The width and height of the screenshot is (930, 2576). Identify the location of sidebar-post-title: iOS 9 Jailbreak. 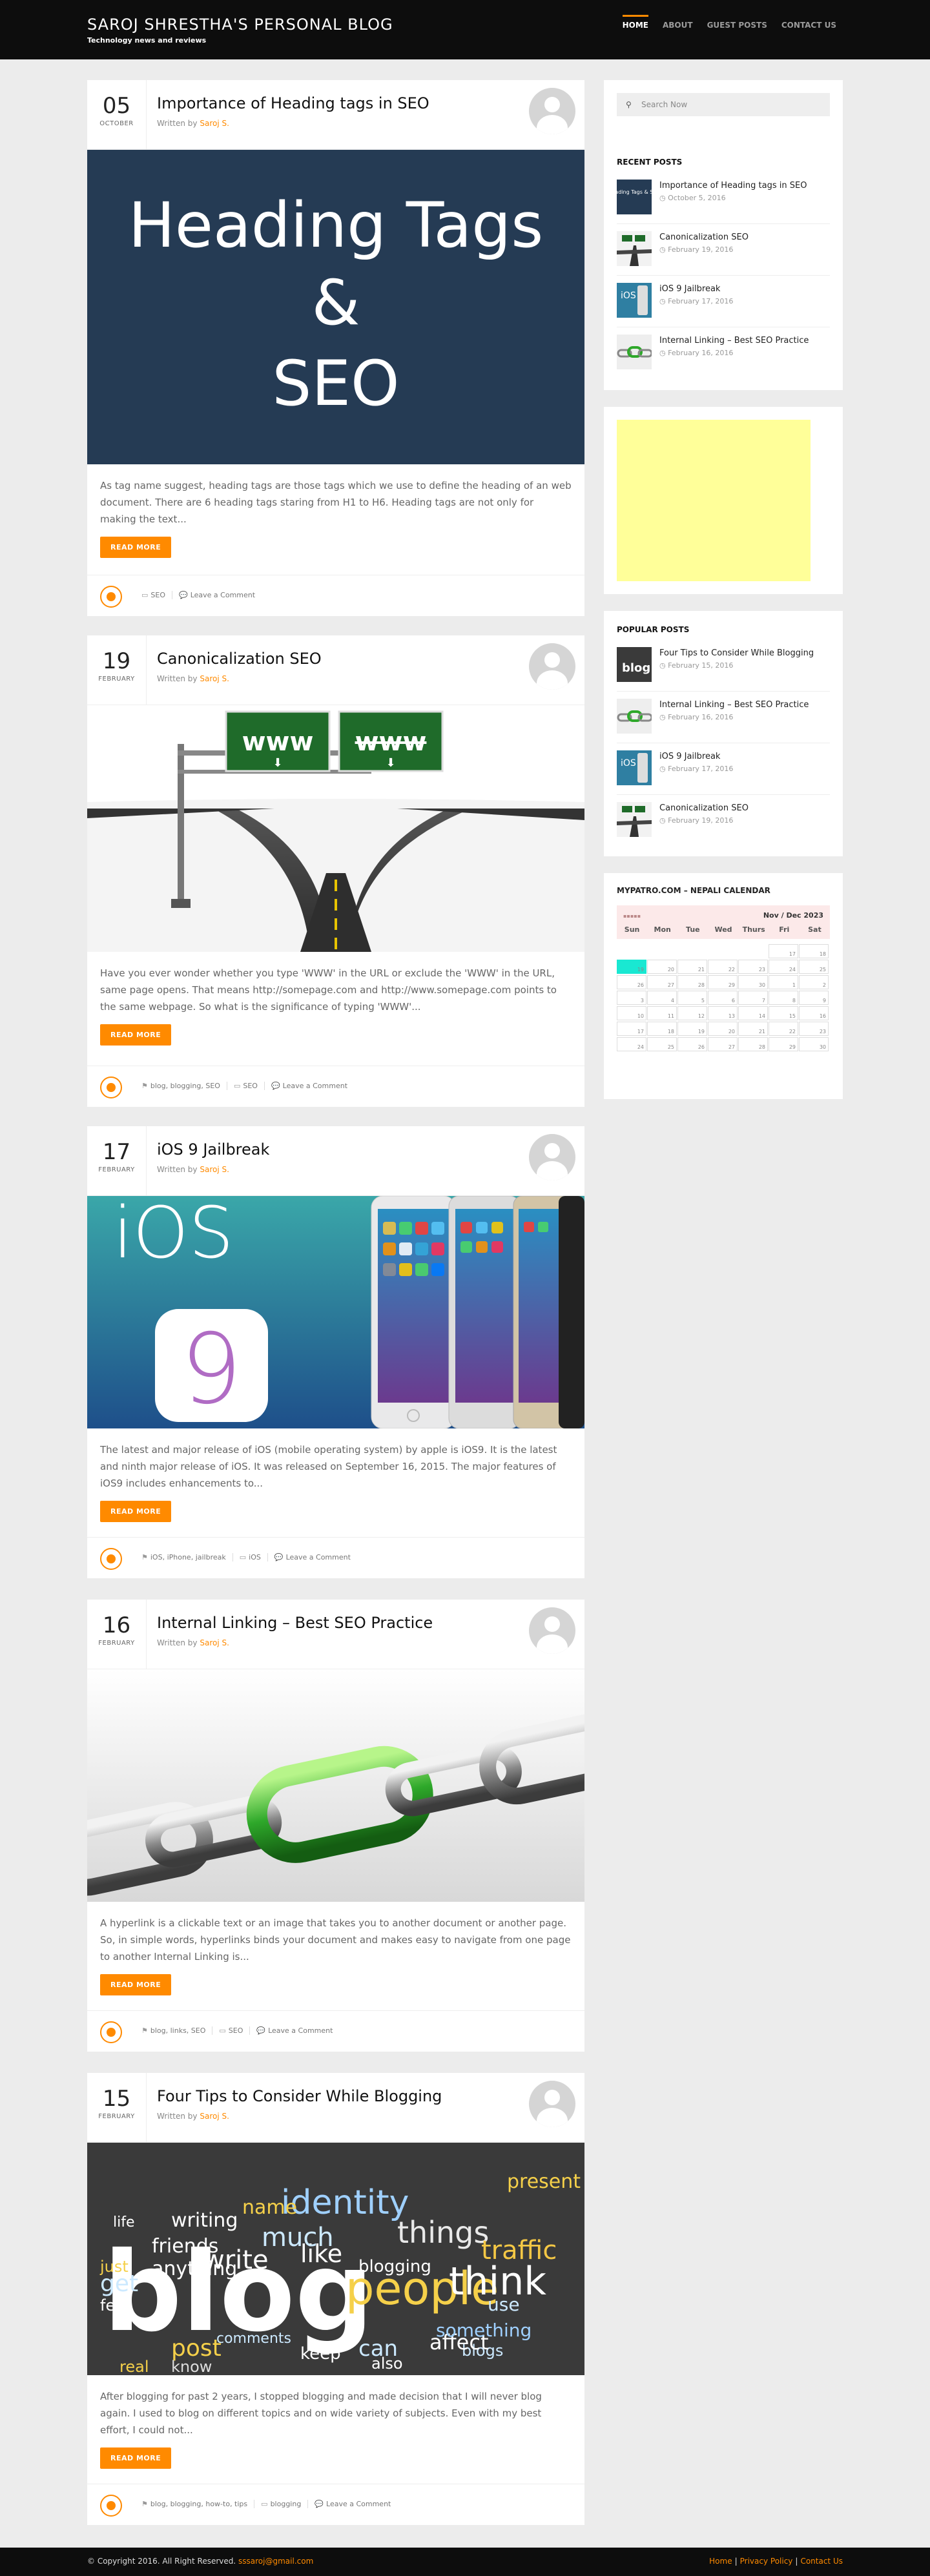
(744, 289).